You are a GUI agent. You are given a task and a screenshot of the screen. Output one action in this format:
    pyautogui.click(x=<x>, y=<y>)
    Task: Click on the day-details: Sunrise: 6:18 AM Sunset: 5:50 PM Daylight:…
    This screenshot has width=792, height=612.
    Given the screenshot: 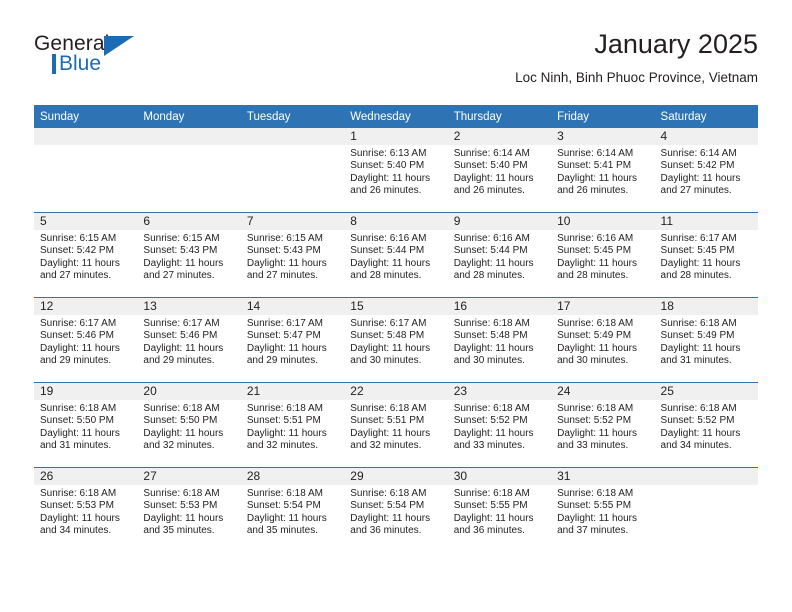 What is the action you would take?
    pyautogui.click(x=188, y=426)
    